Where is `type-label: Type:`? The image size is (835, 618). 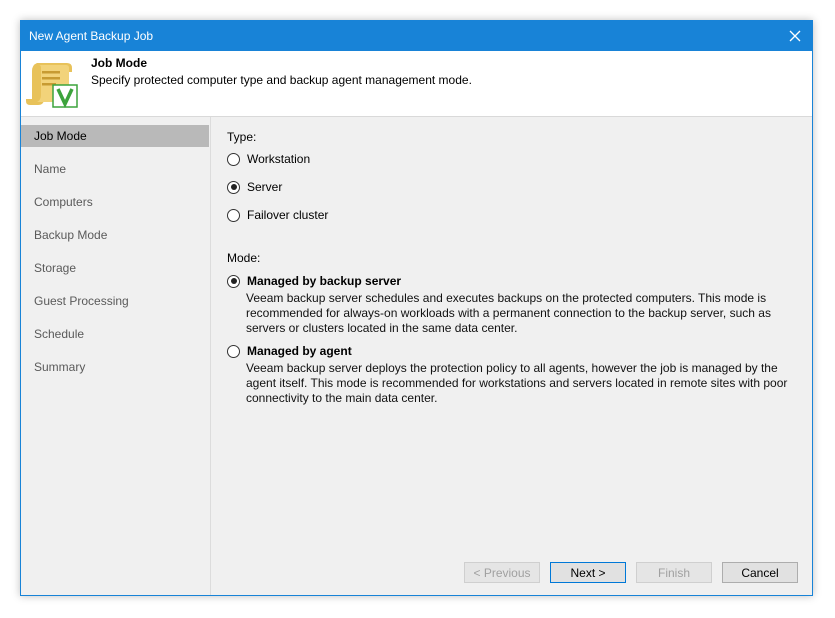
type-label: Type: is located at coordinates (242, 137).